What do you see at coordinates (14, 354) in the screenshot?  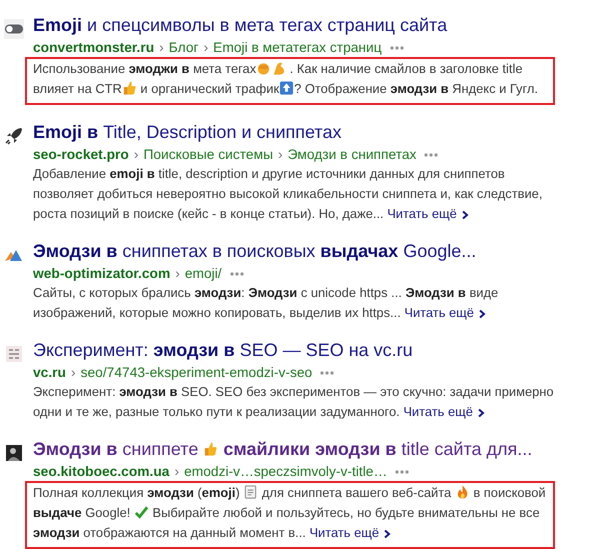 I see `square-logo-icon` at bounding box center [14, 354].